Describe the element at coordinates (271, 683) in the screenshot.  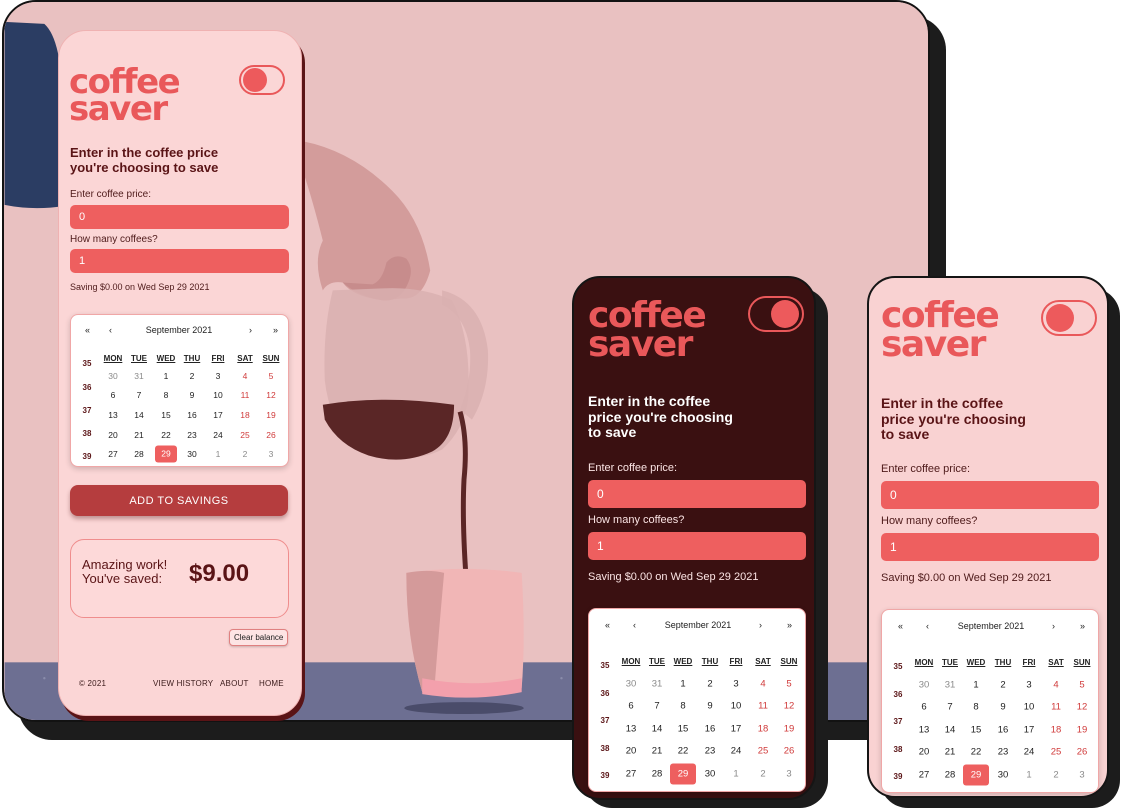
I see `footer-link-home: HOME` at that location.